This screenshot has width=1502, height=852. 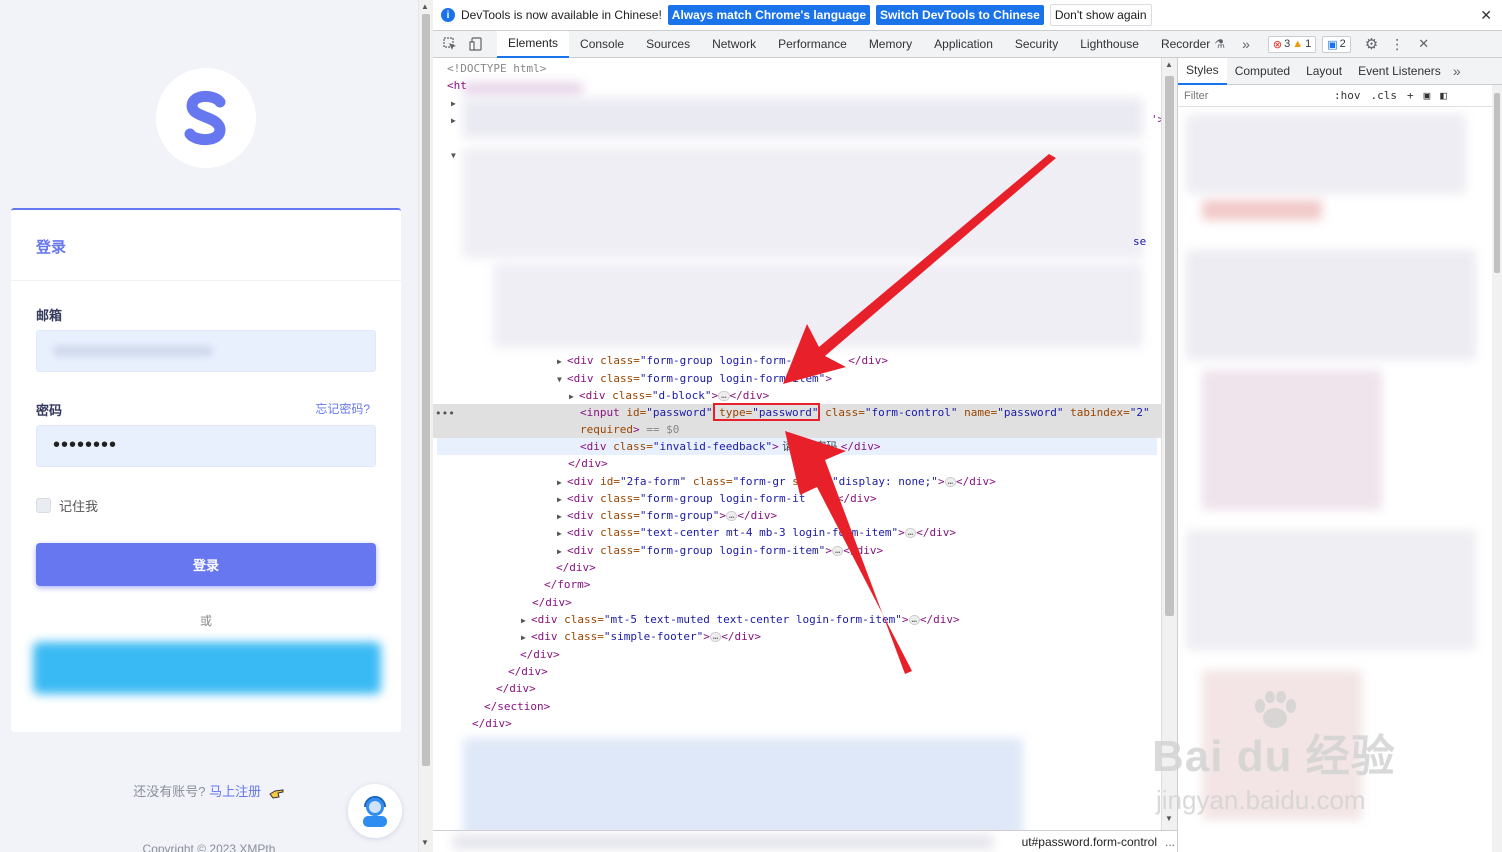 I want to click on always-match-language-button: Always match Chrome's language, so click(x=769, y=15).